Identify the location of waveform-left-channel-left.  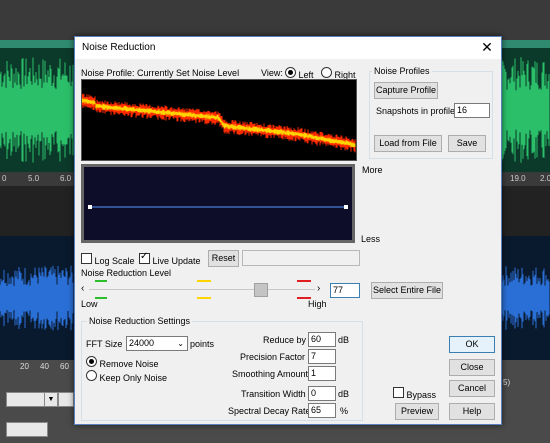
(37, 110).